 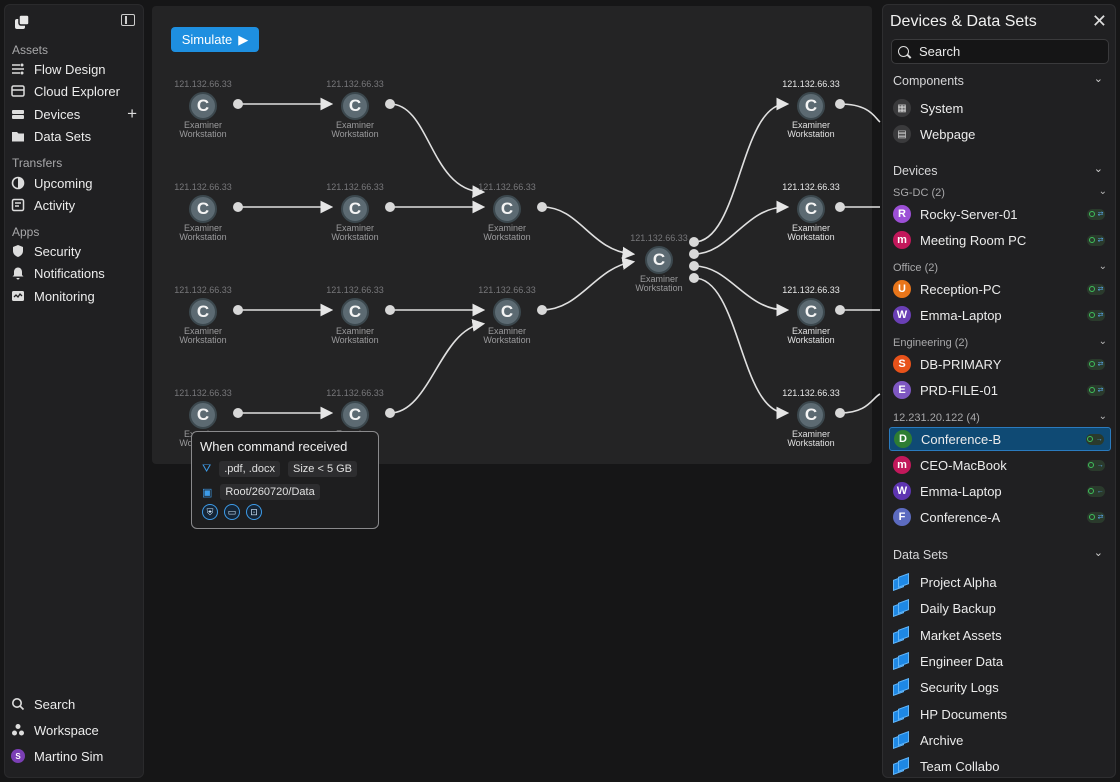 What do you see at coordinates (232, 512) in the screenshot?
I see `message-action-icon: ▭` at bounding box center [232, 512].